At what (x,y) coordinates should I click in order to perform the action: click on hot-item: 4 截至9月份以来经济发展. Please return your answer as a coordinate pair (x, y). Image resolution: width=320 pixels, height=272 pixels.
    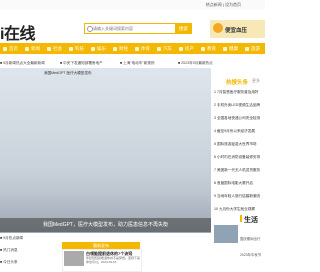
    Looking at the image, I should click on (239, 131).